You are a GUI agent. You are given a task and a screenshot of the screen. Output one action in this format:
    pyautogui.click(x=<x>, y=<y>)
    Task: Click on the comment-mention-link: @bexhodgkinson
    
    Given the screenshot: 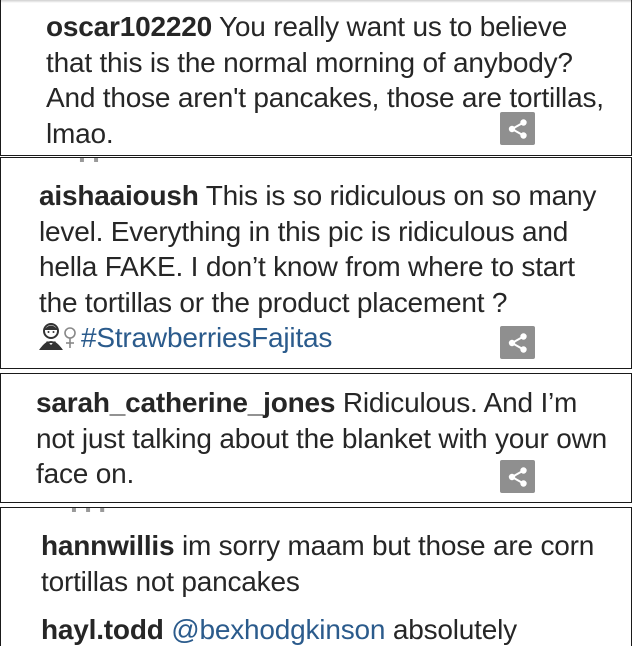 What is the action you would take?
    pyautogui.click(x=278, y=629)
    